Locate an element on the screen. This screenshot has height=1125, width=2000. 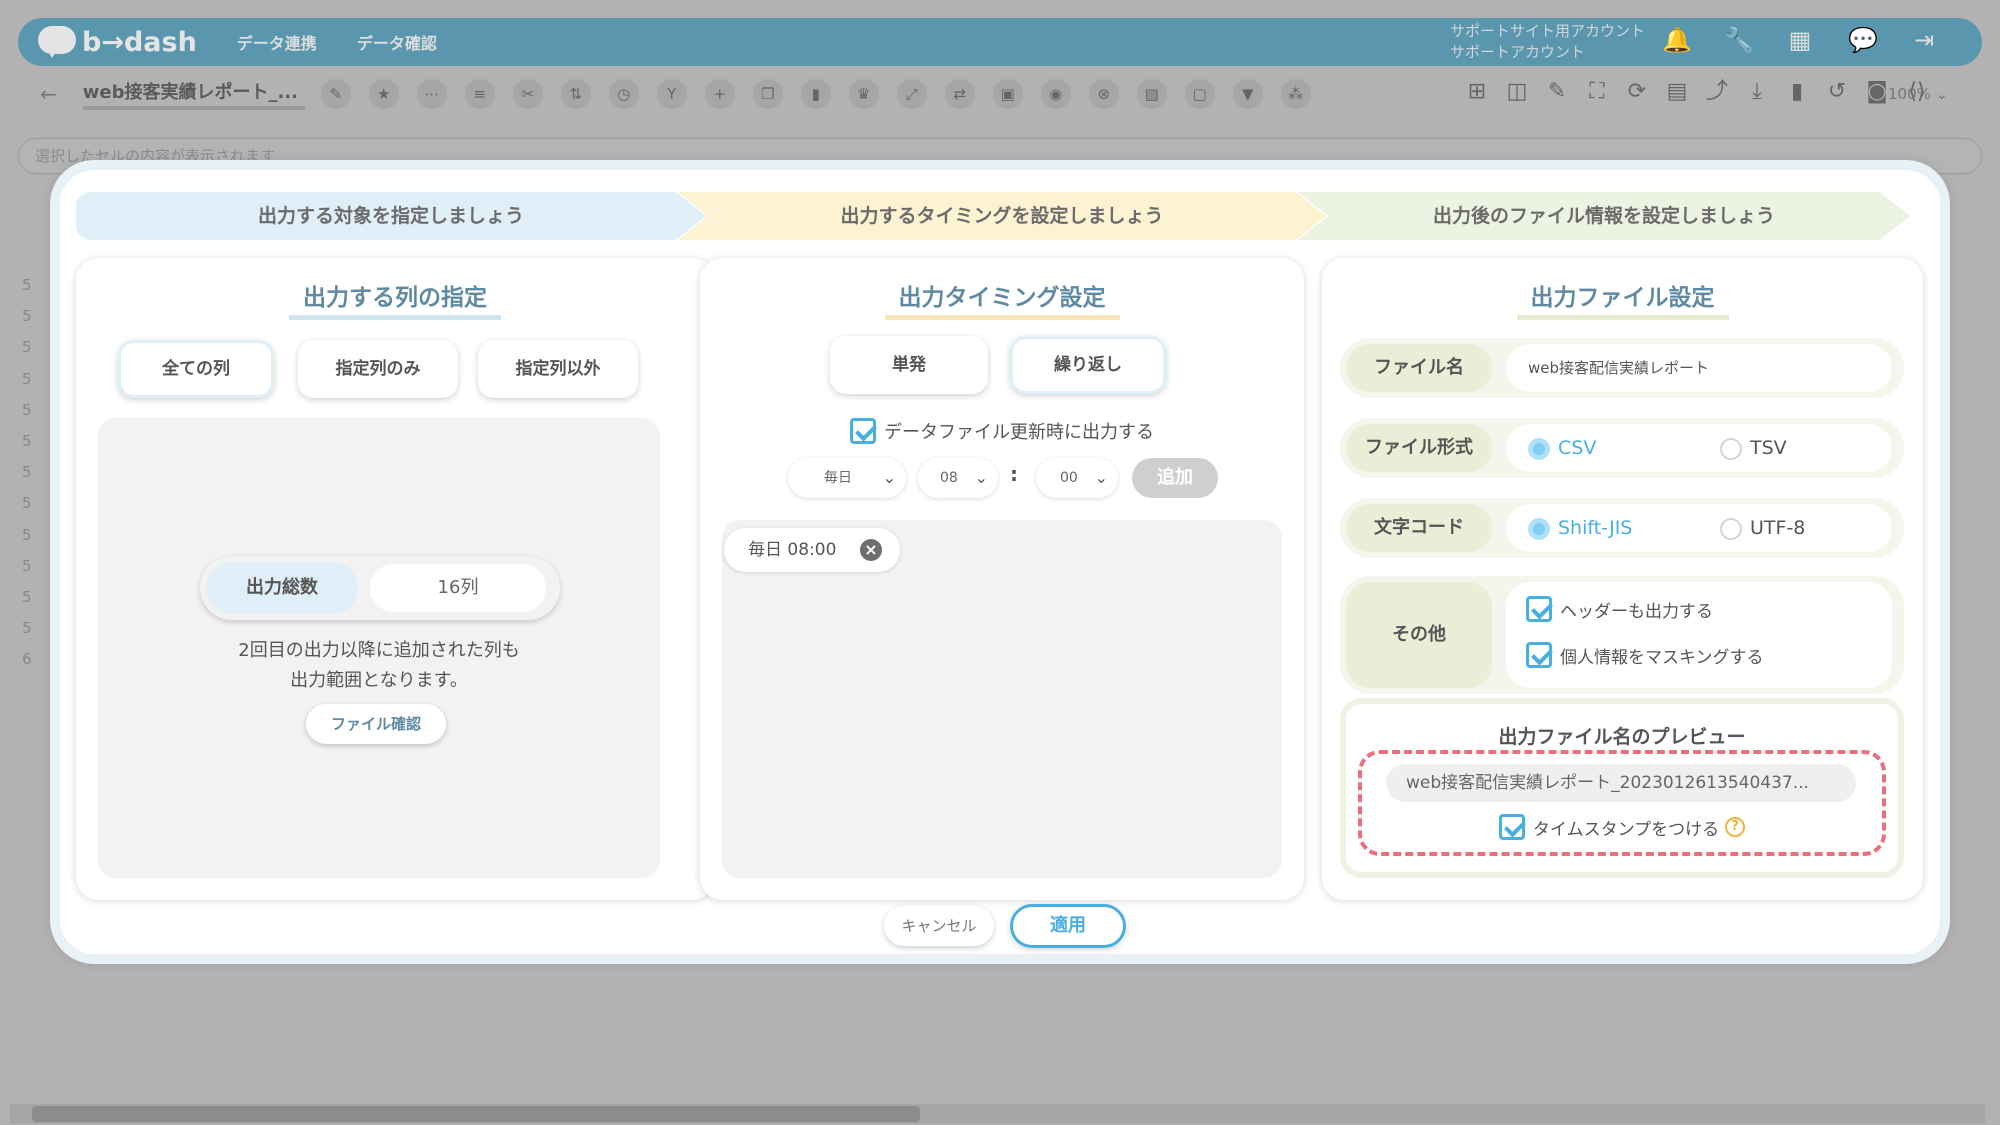
refresh-icon: ⟳ is located at coordinates (1637, 92).